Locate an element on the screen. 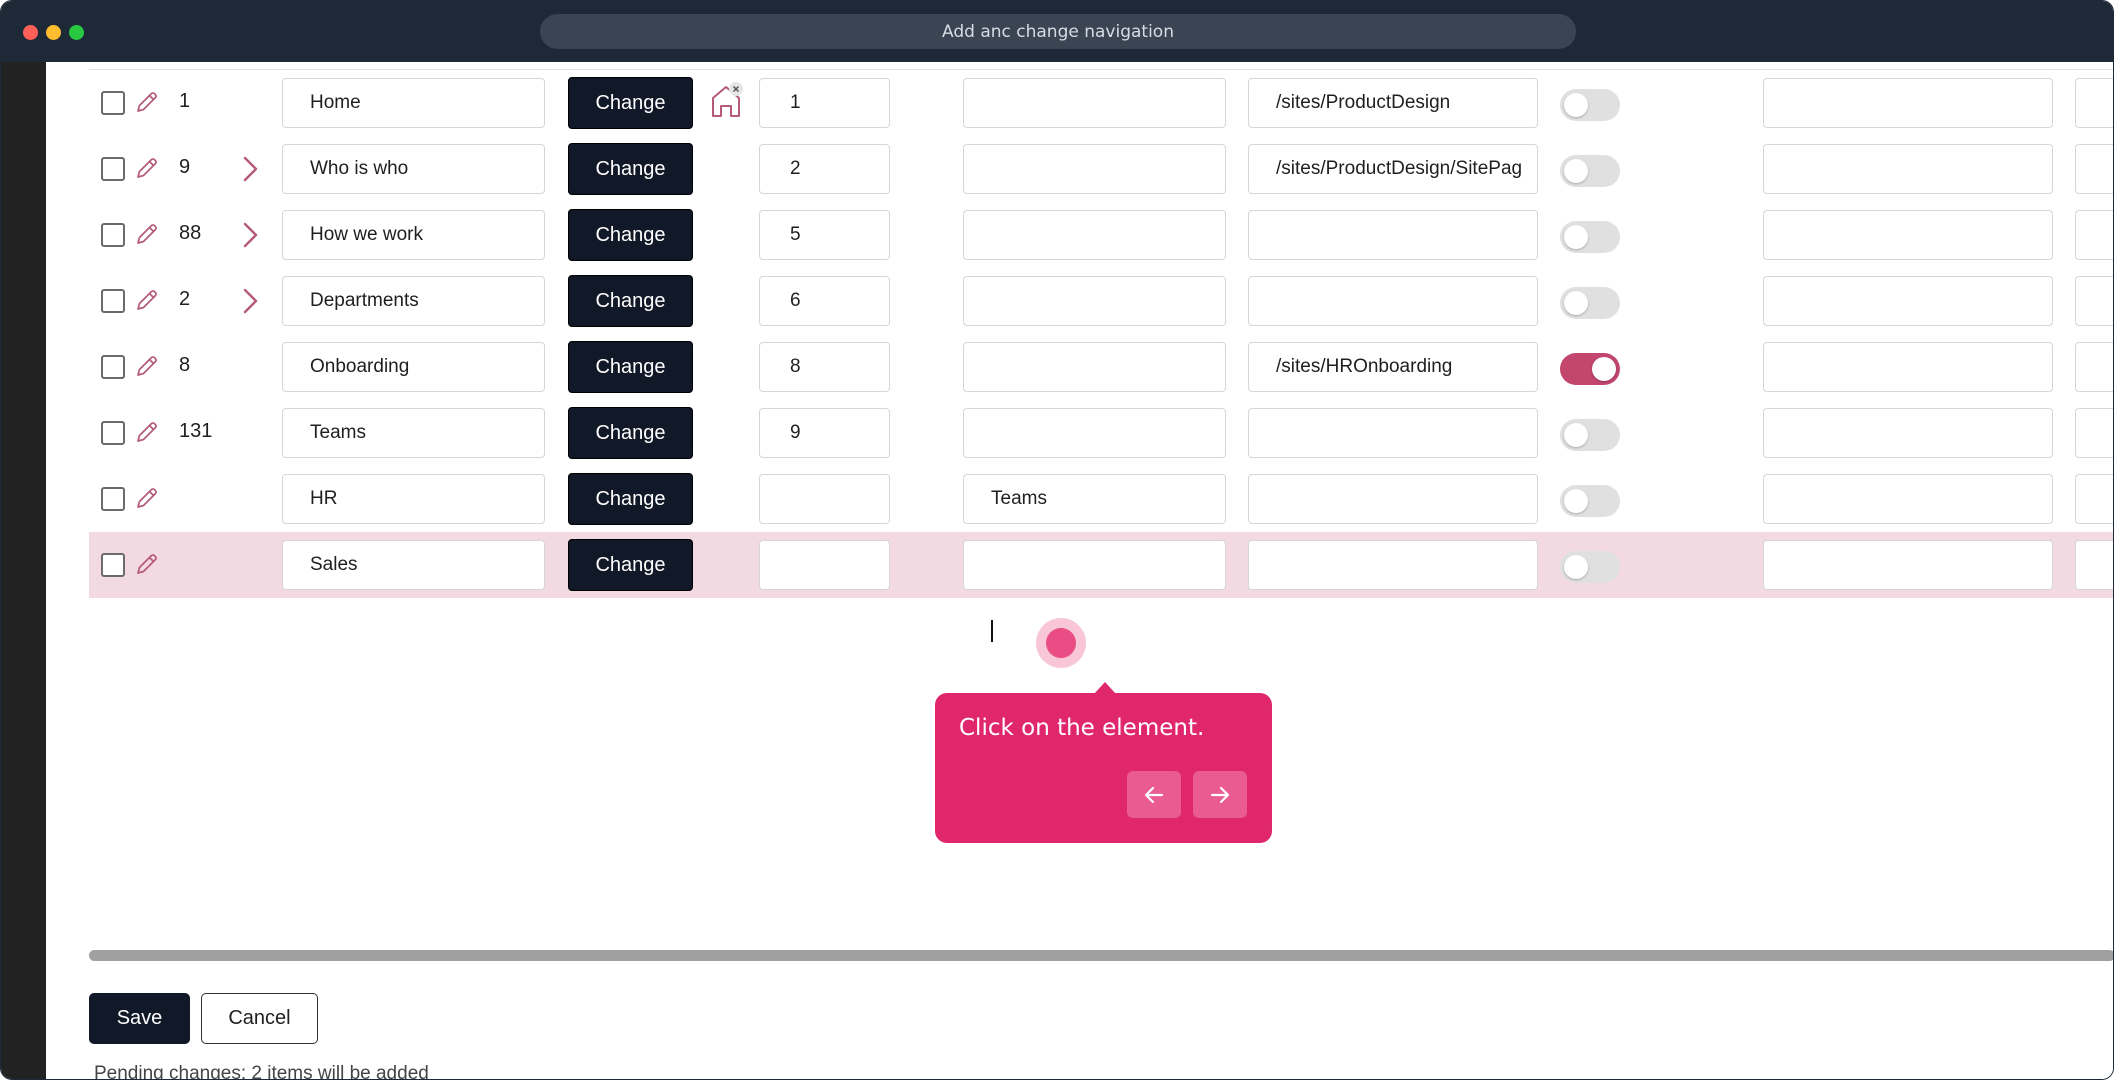 This screenshot has width=2114, height=1080. title-input: HR is located at coordinates (413, 499).